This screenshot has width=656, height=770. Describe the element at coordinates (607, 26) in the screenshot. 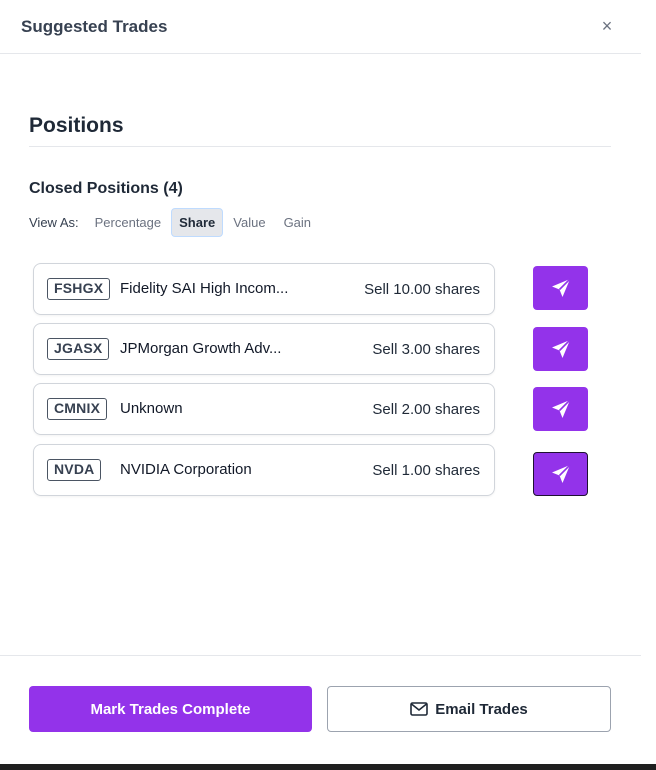

I see `close-icon: ×` at that location.